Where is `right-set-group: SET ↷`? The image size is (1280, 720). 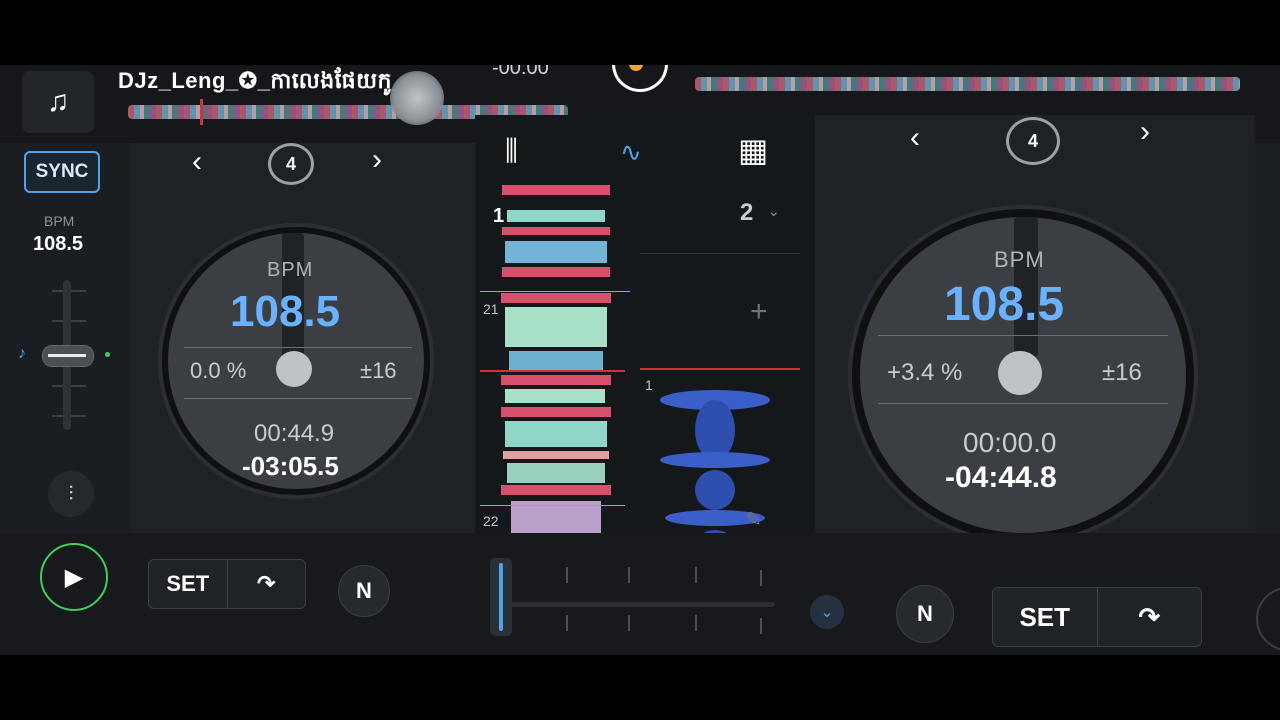
right-set-group: SET ↷ is located at coordinates (1097, 617).